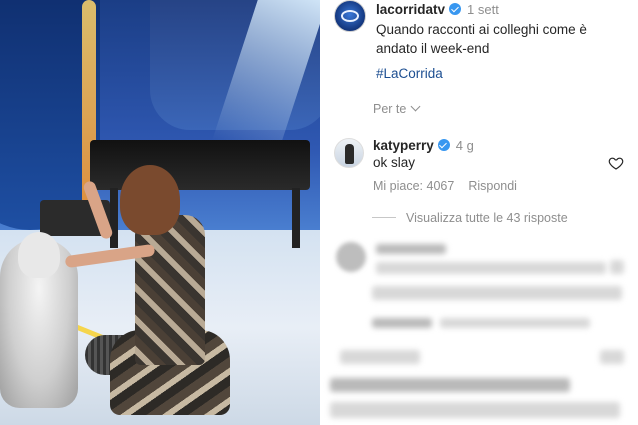  What do you see at coordinates (450, 385) in the screenshot?
I see `blurred-likes-line` at bounding box center [450, 385].